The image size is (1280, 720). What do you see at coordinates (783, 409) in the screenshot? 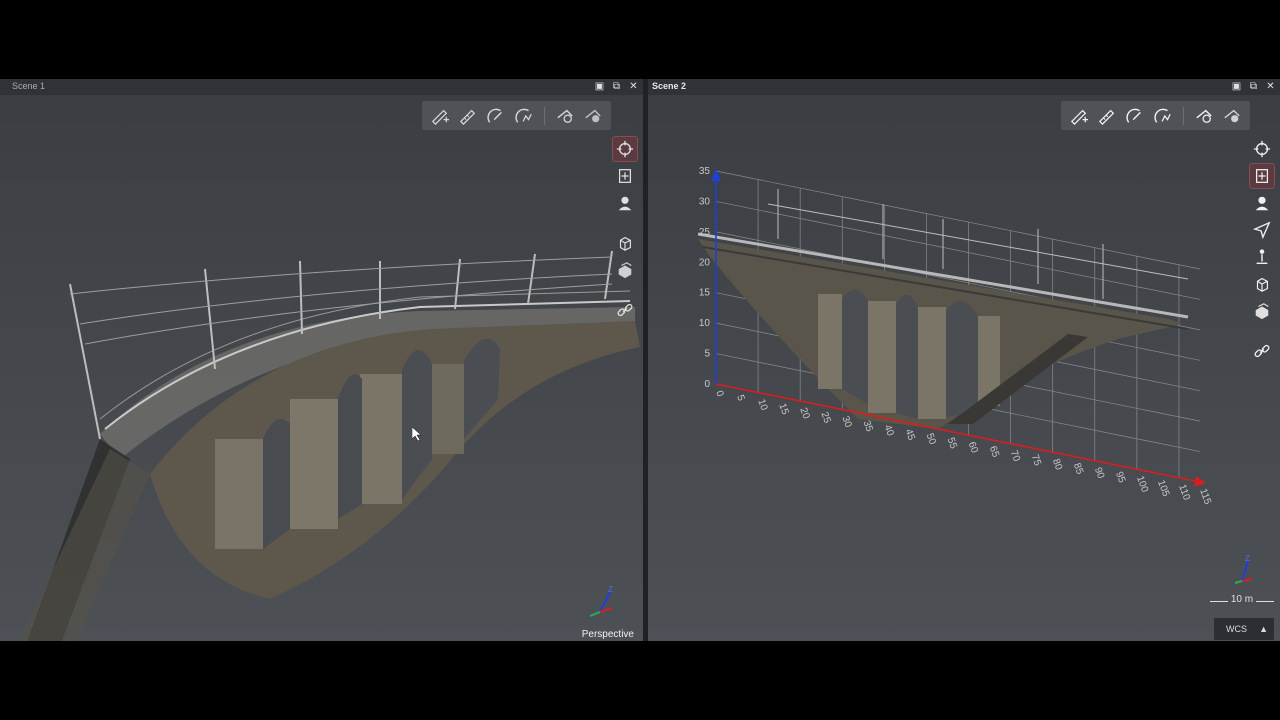
I see `x-axis-tick-label: 15` at bounding box center [783, 409].